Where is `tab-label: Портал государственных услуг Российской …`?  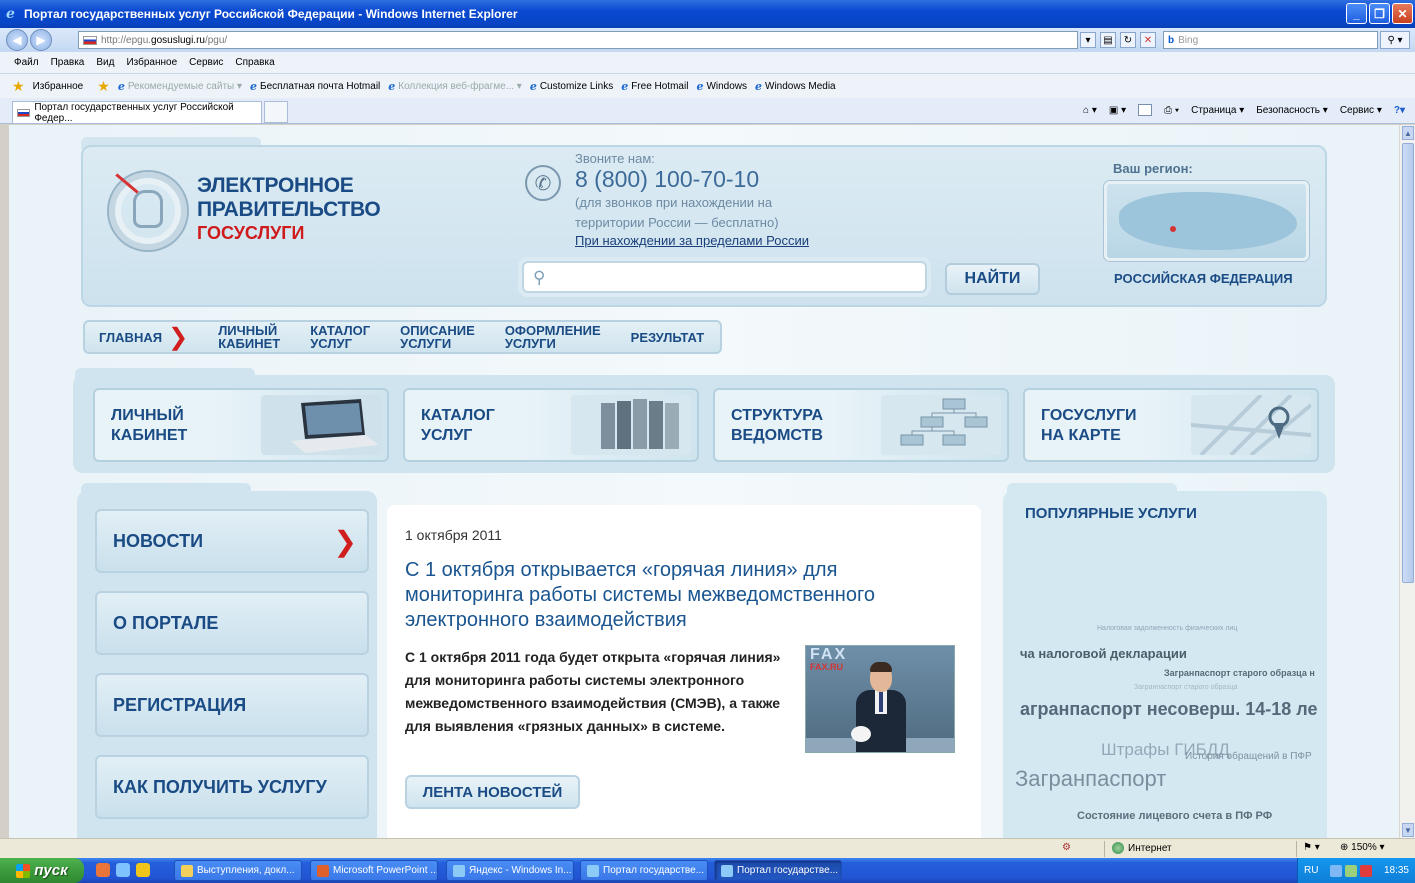 tab-label: Портал государственных услуг Российской … is located at coordinates (134, 112).